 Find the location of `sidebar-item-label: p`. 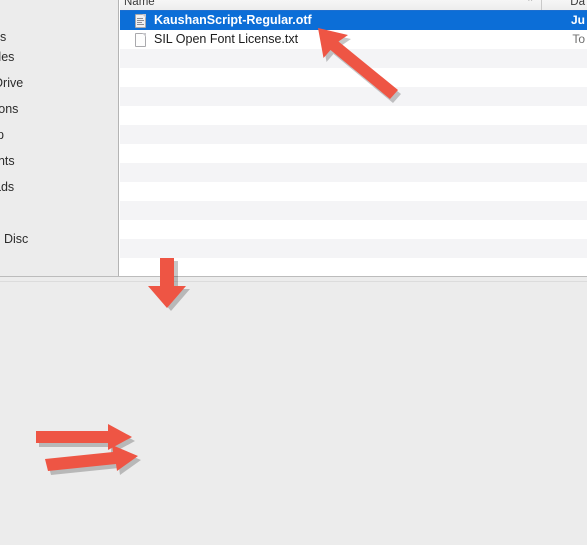

sidebar-item-label: p is located at coordinates (2, 135).